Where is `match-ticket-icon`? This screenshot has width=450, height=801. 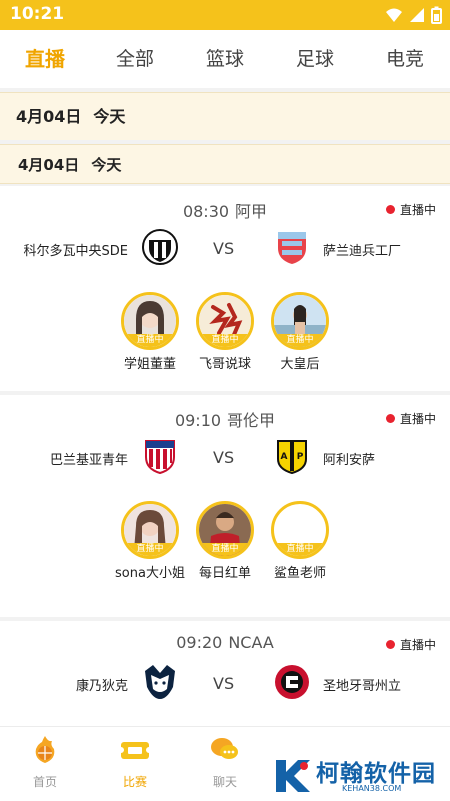
match-ticket-icon is located at coordinates (135, 750).